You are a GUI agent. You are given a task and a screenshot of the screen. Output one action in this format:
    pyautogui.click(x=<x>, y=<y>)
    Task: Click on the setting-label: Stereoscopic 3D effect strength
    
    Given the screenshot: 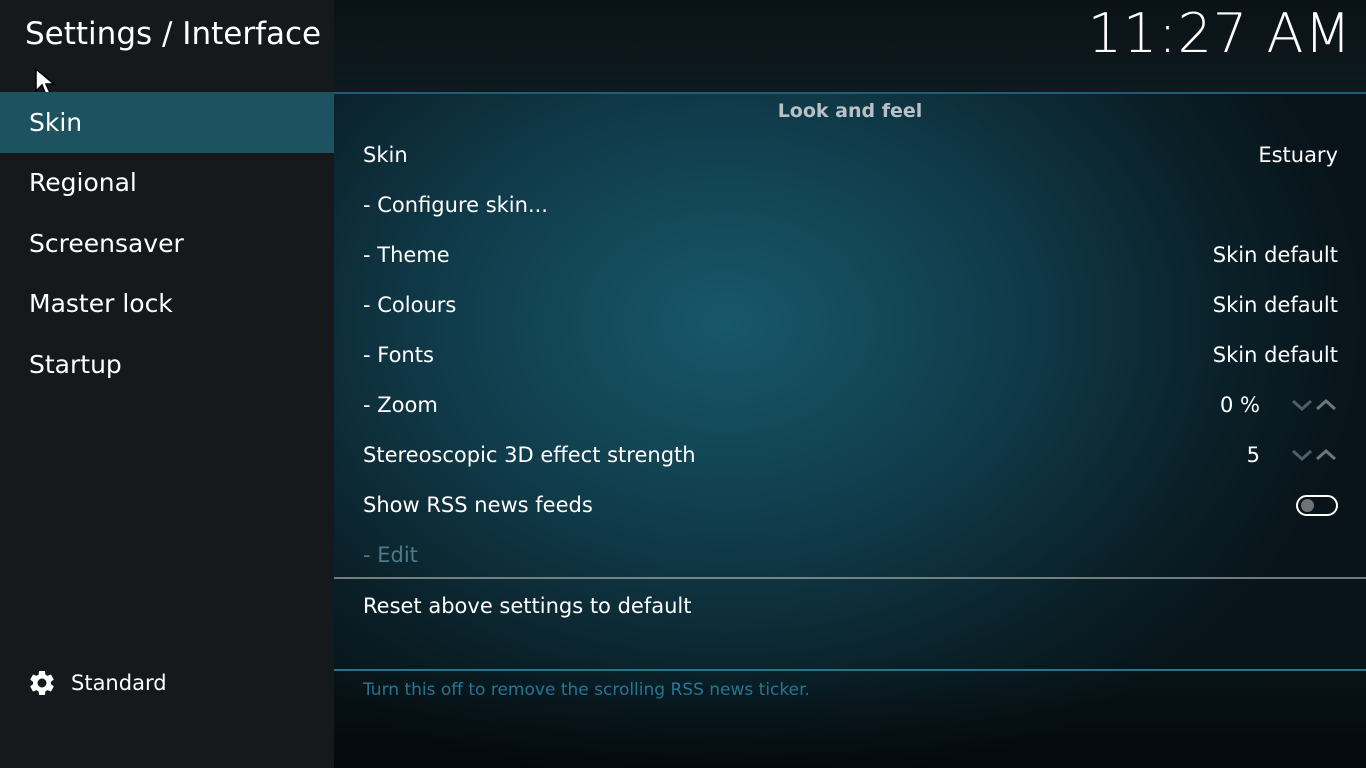 What is the action you would take?
    pyautogui.click(x=529, y=455)
    